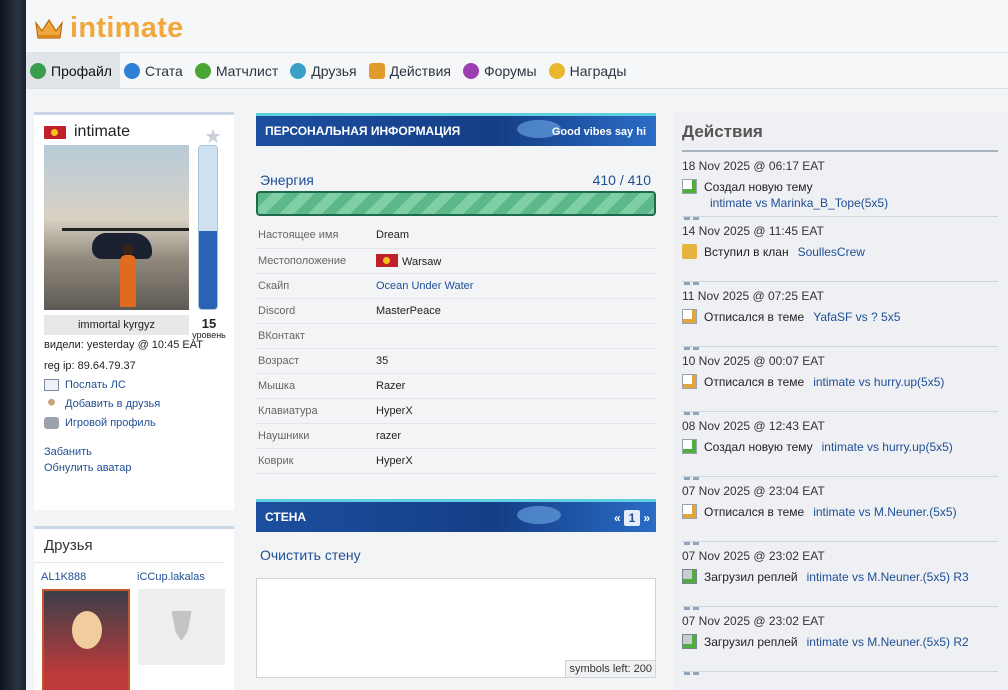 The width and height of the screenshot is (1008, 690). What do you see at coordinates (134, 452) in the screenshot?
I see `ban-link: Забанить` at bounding box center [134, 452].